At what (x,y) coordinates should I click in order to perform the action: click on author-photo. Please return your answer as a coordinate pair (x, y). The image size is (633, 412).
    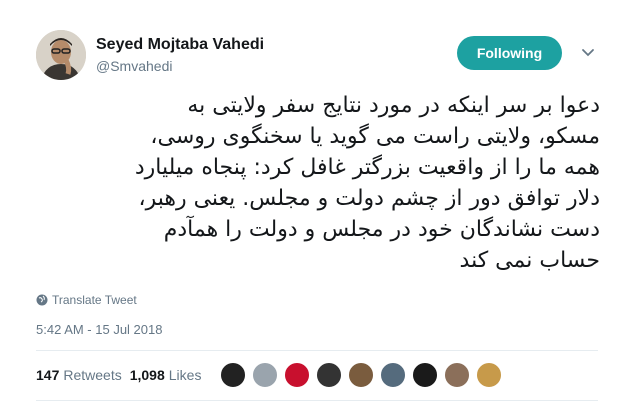
    Looking at the image, I should click on (61, 55).